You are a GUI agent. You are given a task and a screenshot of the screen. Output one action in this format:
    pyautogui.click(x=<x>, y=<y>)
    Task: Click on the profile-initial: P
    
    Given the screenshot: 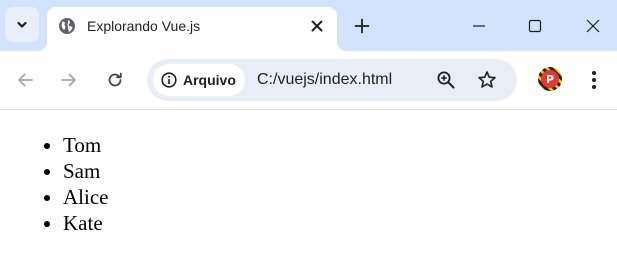 What is the action you would take?
    pyautogui.click(x=550, y=79)
    